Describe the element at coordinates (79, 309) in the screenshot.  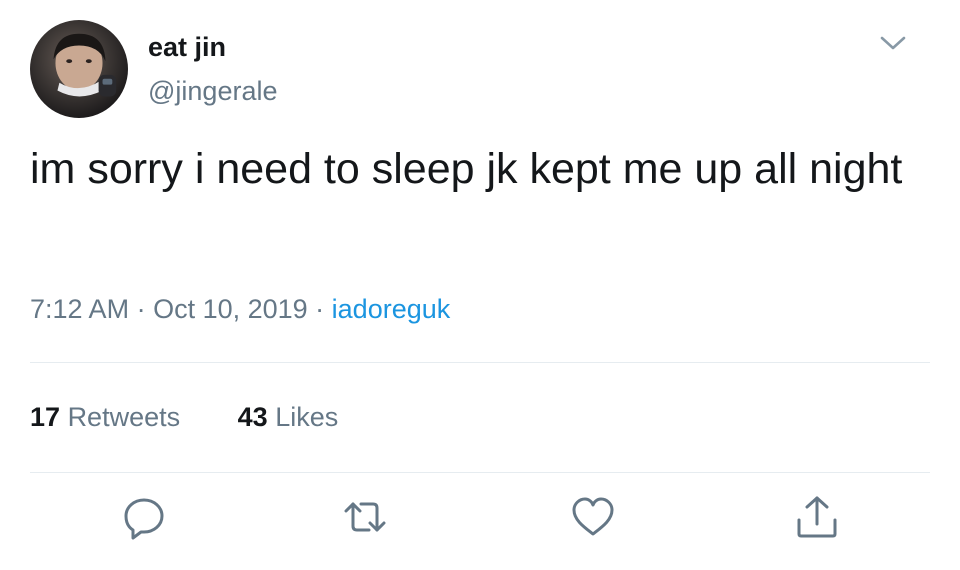
I see `tweet-time: 7:12 AM` at that location.